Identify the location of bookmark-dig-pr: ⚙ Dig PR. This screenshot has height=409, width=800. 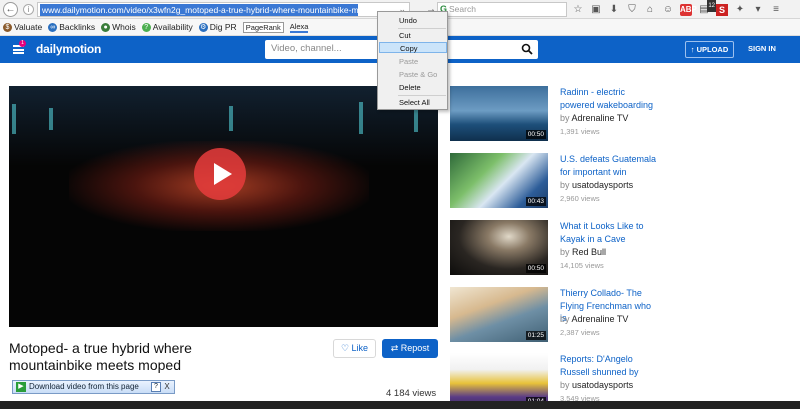
(217, 27).